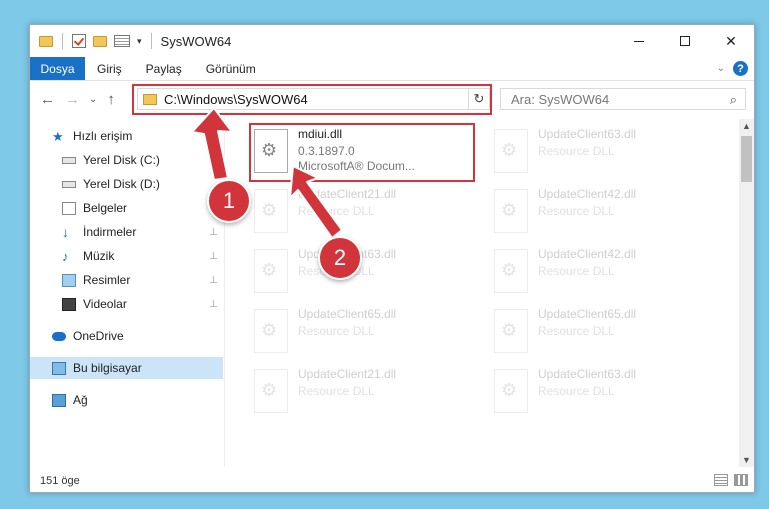  Describe the element at coordinates (363, 274) in the screenshot. I see `file-tile: UpdateClient63.dllResource DLL` at that location.